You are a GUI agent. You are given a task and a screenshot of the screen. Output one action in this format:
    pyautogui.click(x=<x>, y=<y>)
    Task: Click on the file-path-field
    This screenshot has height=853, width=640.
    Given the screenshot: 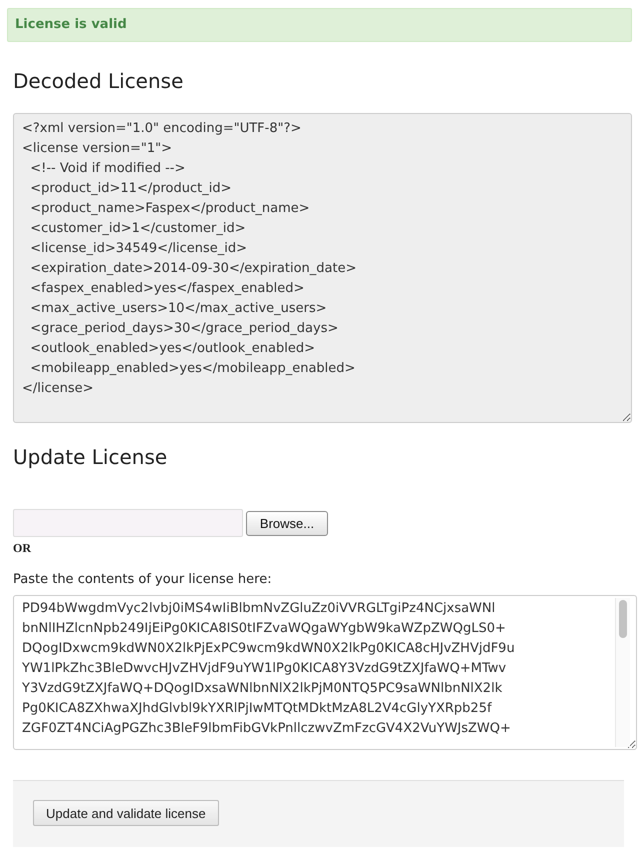 What is the action you would take?
    pyautogui.click(x=128, y=523)
    